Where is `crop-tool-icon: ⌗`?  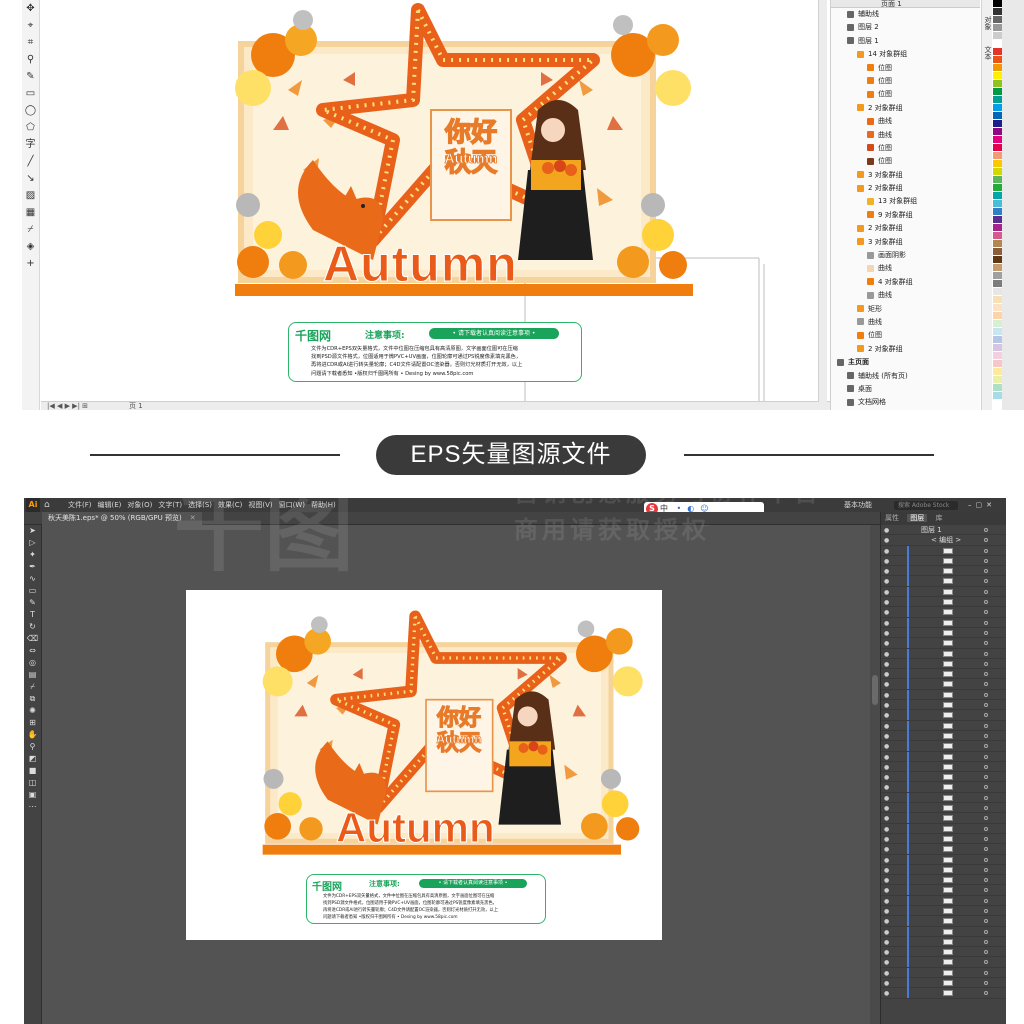 crop-tool-icon: ⌗ is located at coordinates (31, 43).